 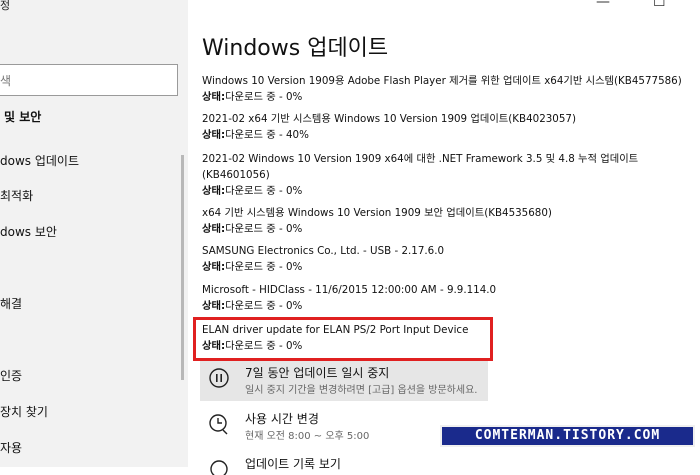 What do you see at coordinates (23, 117) in the screenshot?
I see `sidebar-section-title: 및 보안` at bounding box center [23, 117].